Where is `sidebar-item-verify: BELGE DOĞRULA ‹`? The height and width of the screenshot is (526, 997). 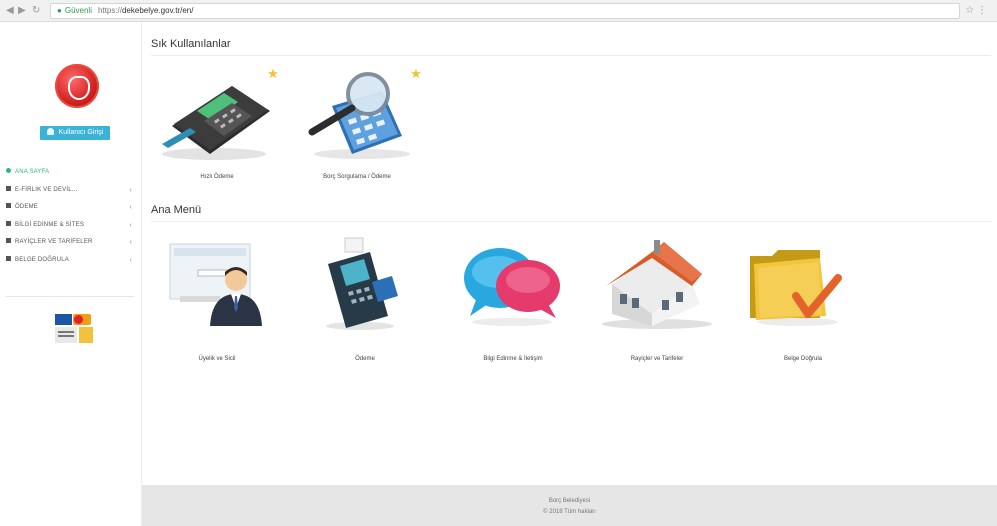 sidebar-item-verify: BELGE DOĞRULA ‹ is located at coordinates (72, 261).